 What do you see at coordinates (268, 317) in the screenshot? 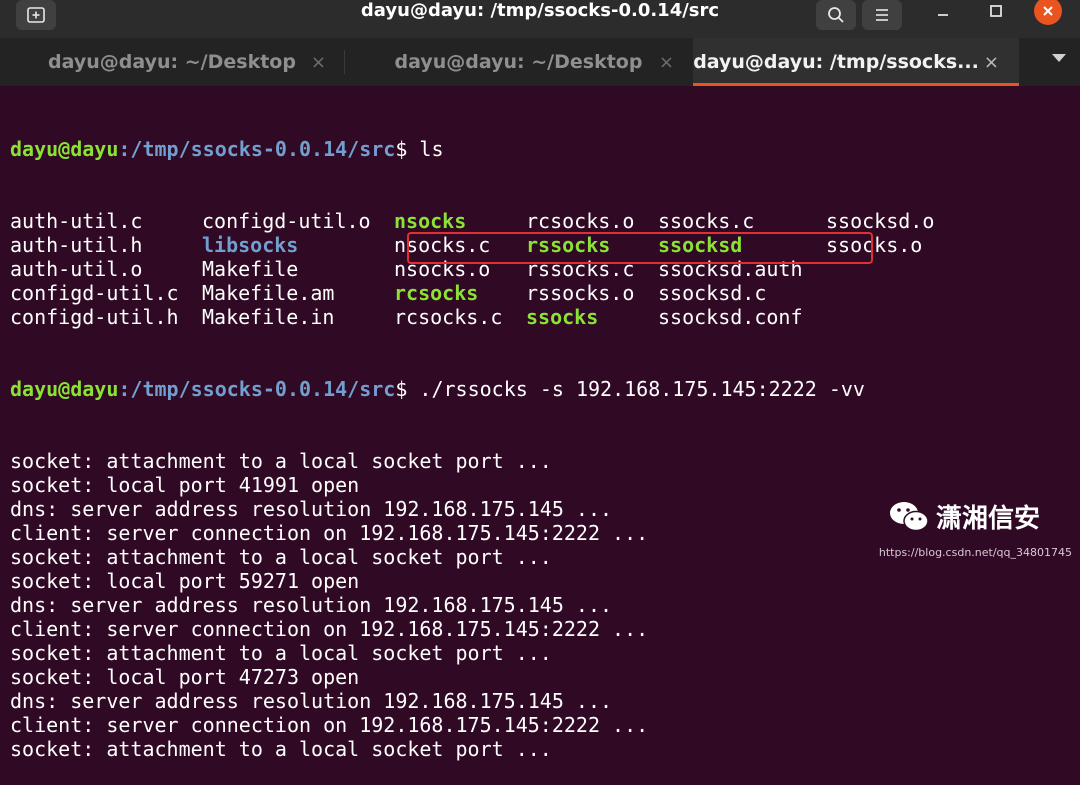
I see `ls-file-entry: Makefile.in` at bounding box center [268, 317].